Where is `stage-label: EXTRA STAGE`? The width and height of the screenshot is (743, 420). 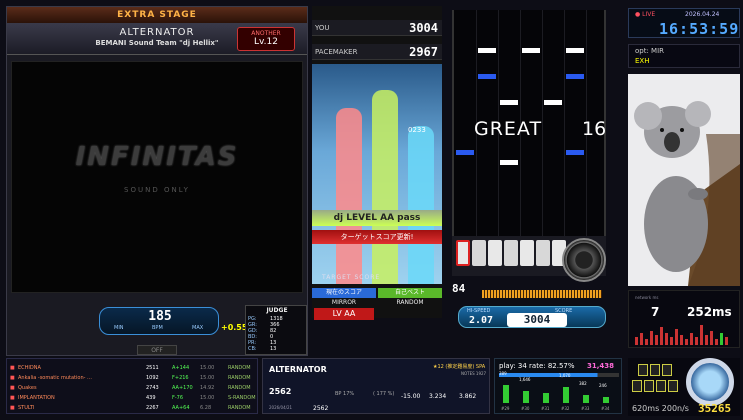
stage-label: EXTRA STAGE is located at coordinates (157, 15).